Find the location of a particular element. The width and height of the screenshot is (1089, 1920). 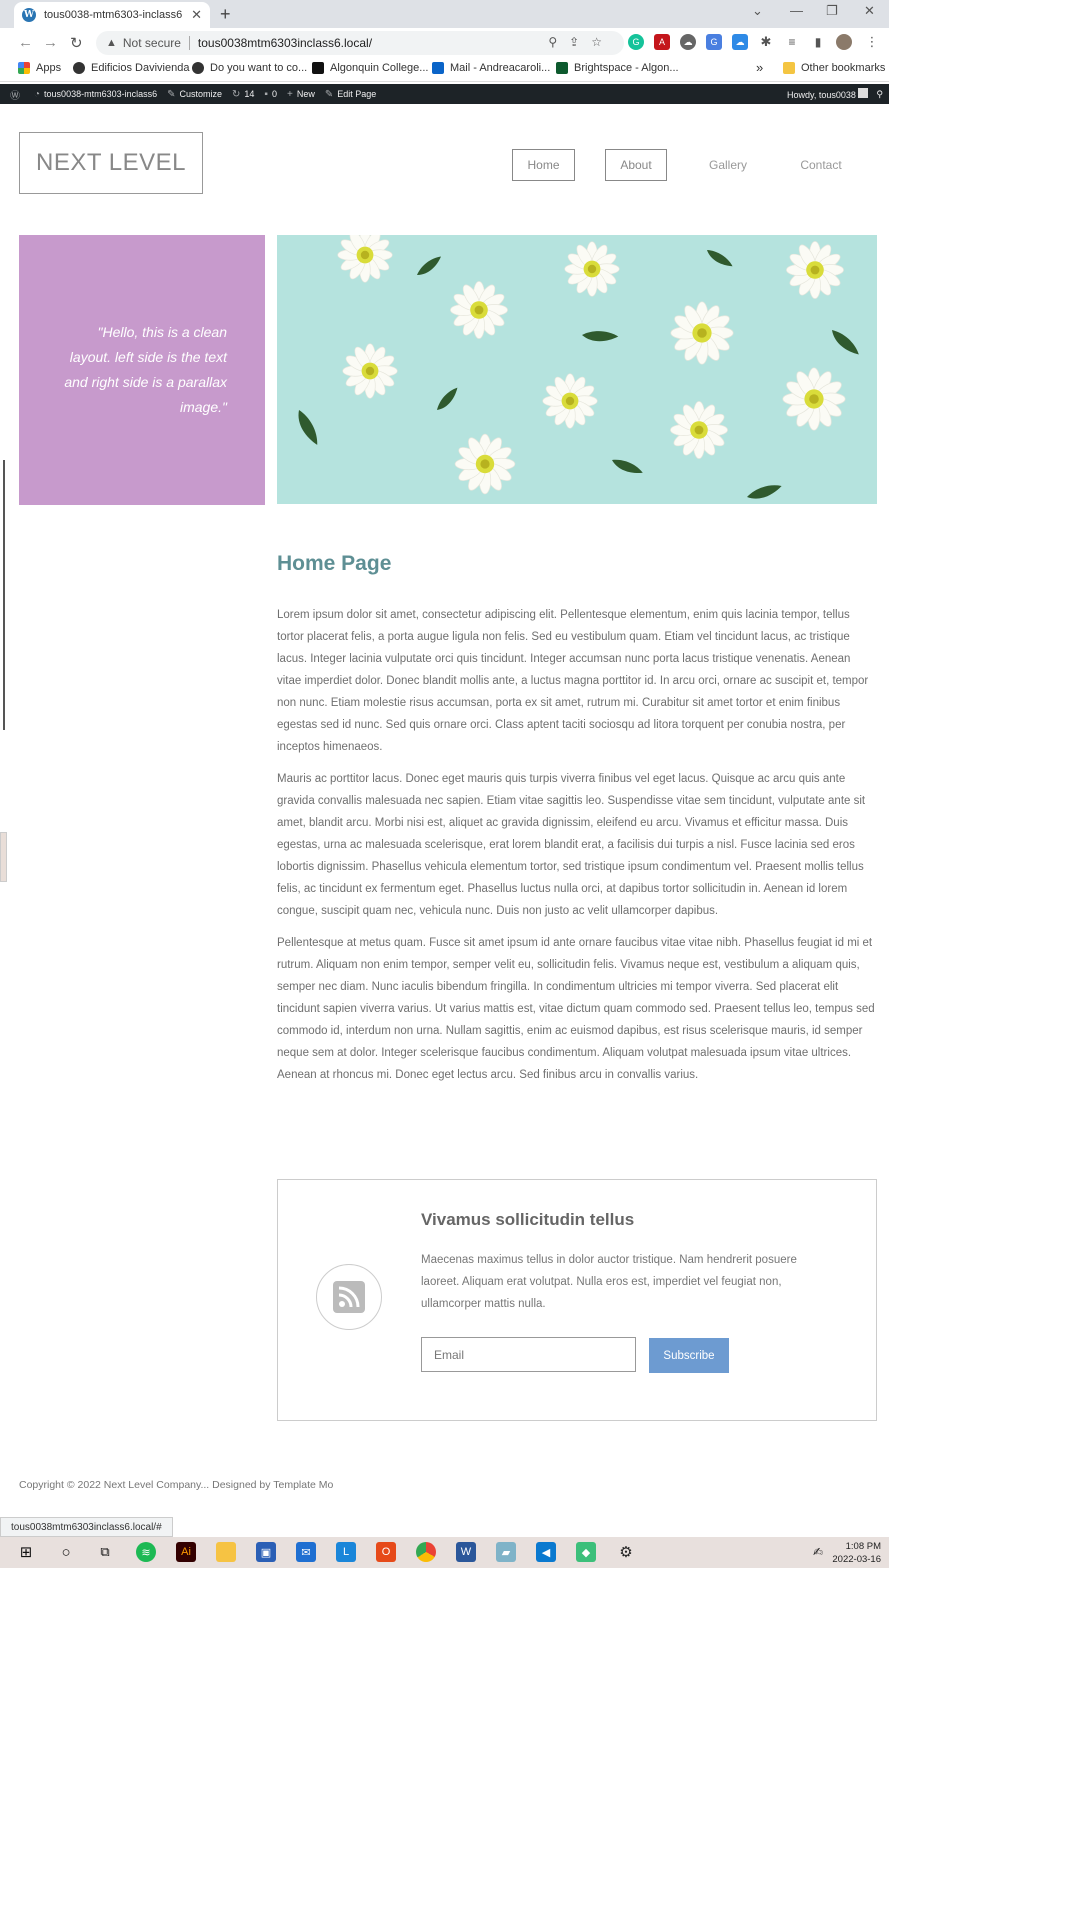

word-icon: W is located at coordinates (466, 1552).